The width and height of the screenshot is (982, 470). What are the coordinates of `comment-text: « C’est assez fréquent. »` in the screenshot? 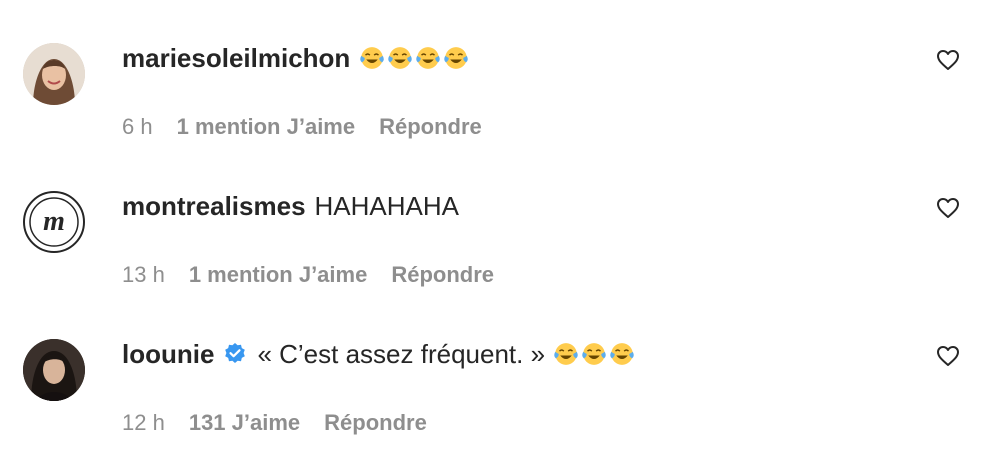 It's located at (401, 353).